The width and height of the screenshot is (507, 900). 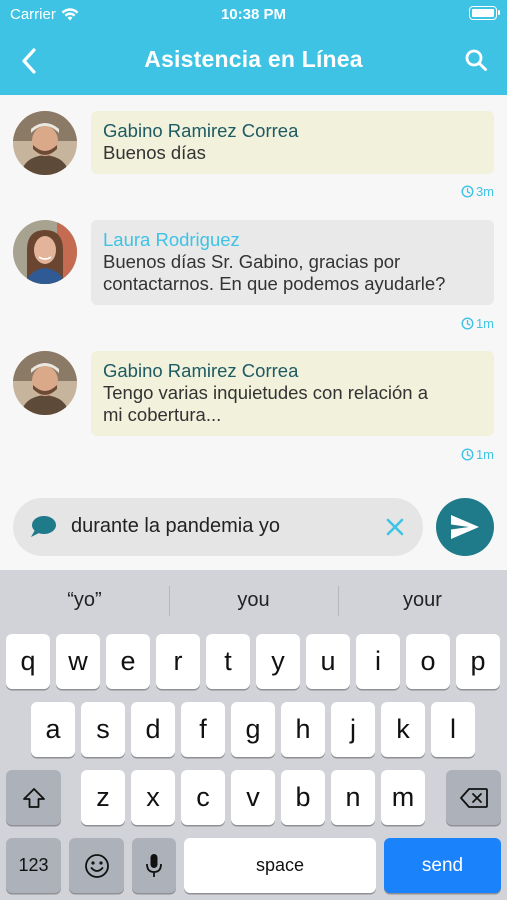 I want to click on search-button, so click(x=476, y=60).